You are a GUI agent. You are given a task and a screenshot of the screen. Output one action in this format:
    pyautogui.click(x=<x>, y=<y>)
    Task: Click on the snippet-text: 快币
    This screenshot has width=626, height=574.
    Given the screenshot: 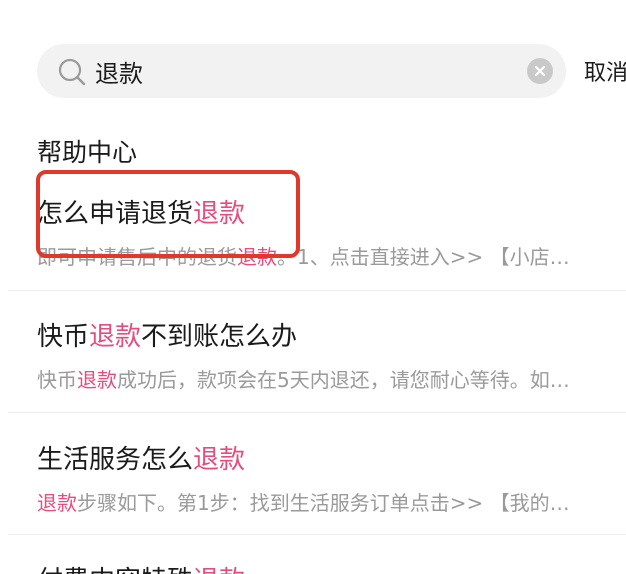 What is the action you would take?
    pyautogui.click(x=57, y=380)
    